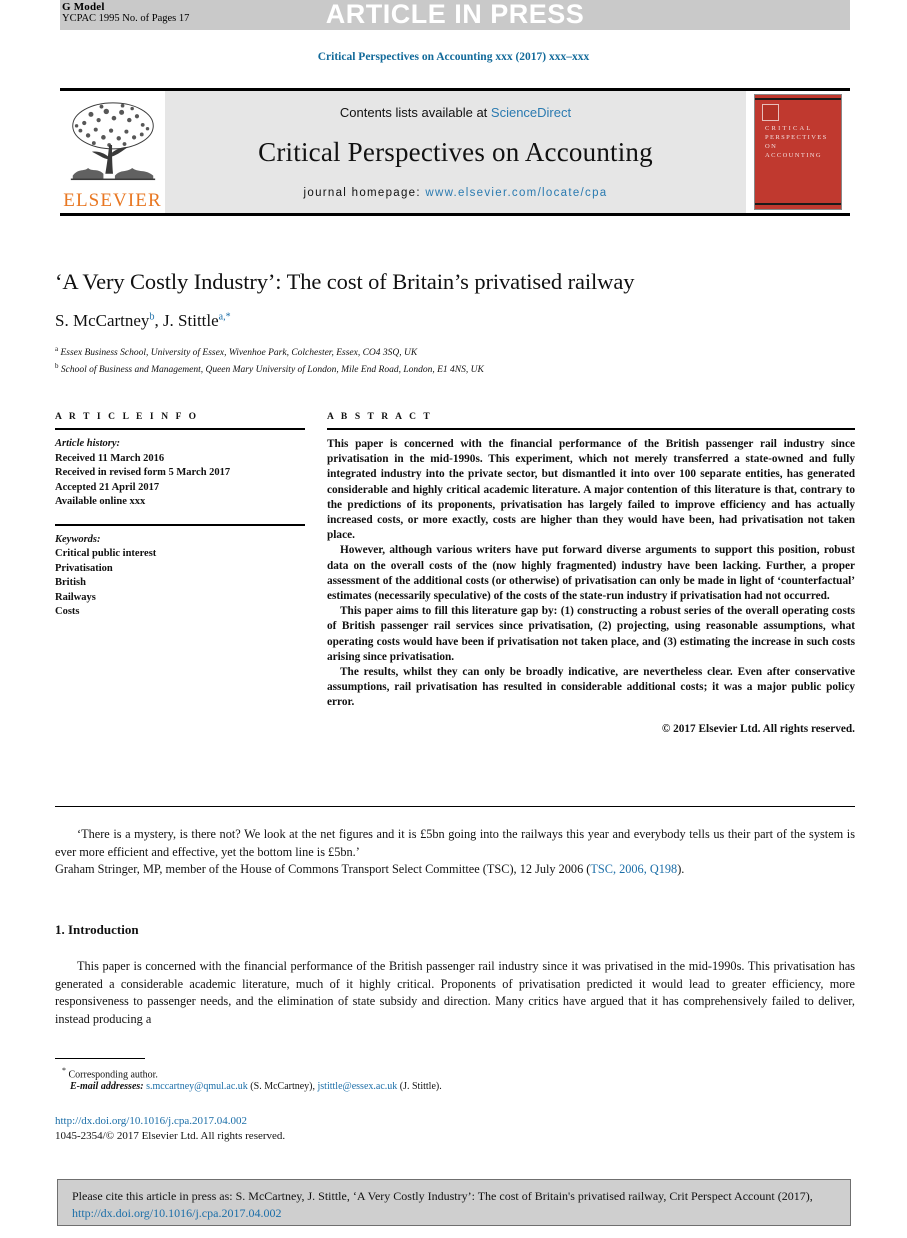 This screenshot has height=1238, width=907. What do you see at coordinates (531, 112) in the screenshot?
I see `sciencedirect-link: ScienceDirect` at bounding box center [531, 112].